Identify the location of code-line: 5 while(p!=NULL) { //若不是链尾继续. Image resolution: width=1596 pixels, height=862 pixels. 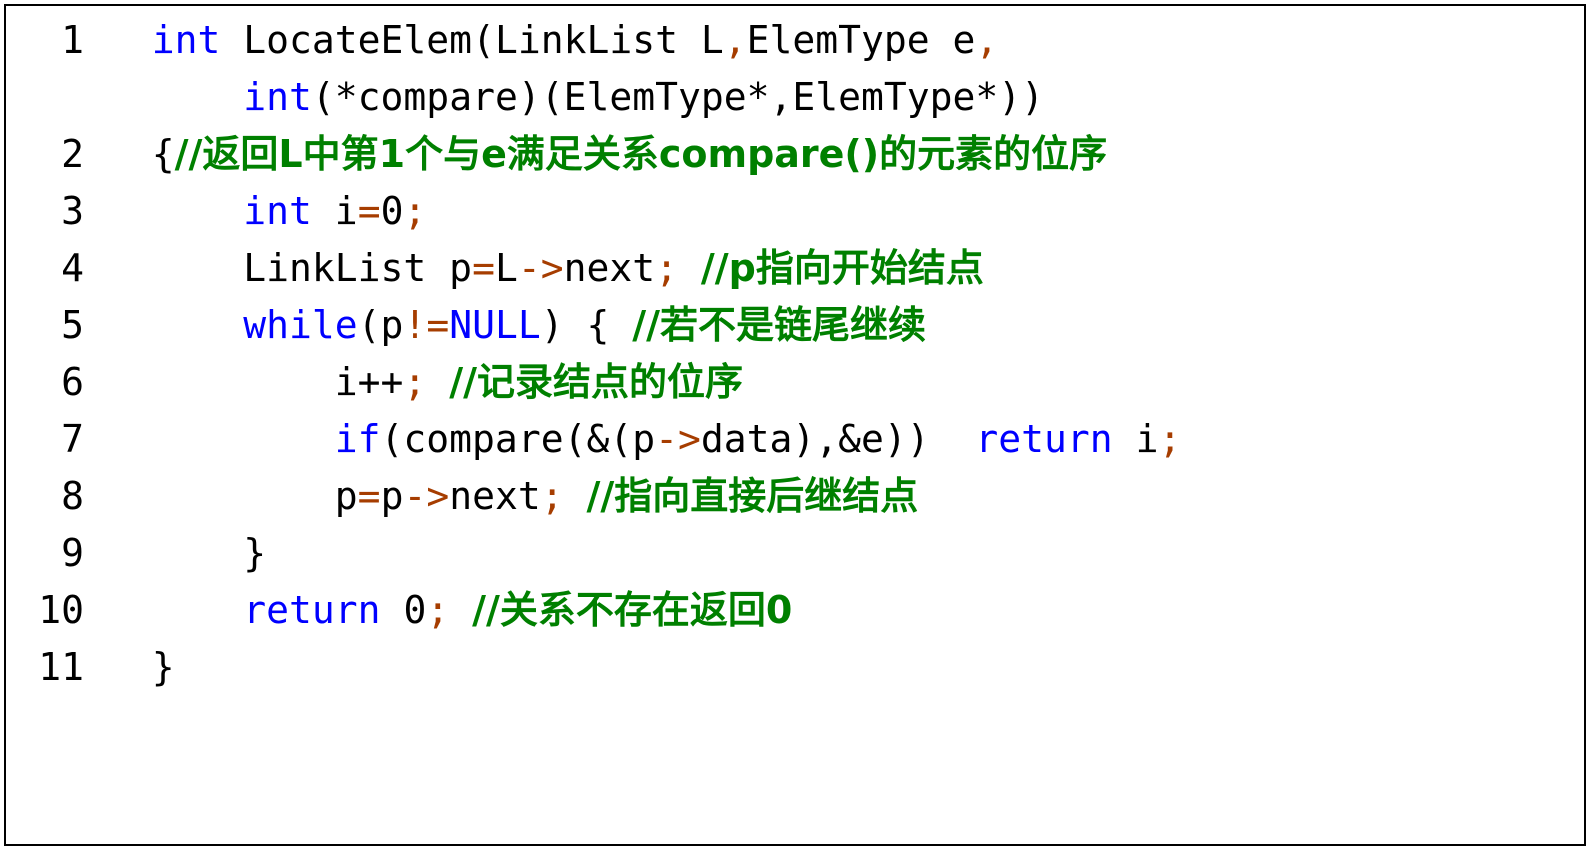
(795, 325).